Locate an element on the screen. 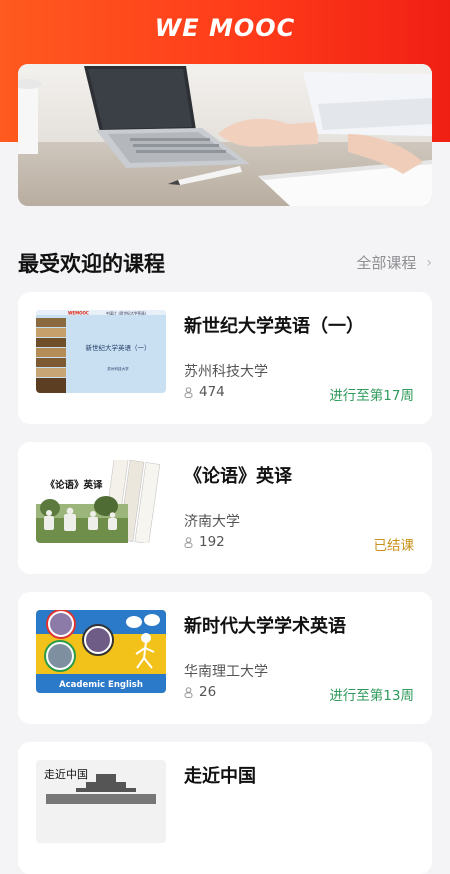  learner-count: 26 is located at coordinates (208, 692).